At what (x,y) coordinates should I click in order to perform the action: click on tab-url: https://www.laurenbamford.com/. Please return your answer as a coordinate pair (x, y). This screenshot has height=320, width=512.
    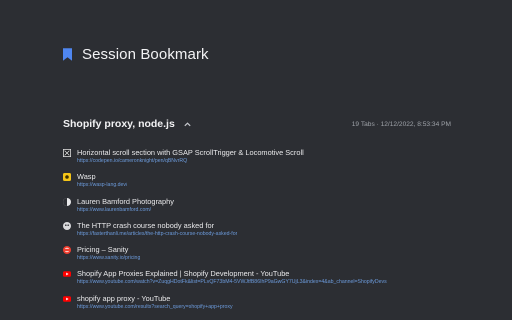
    Looking at the image, I should click on (125, 210).